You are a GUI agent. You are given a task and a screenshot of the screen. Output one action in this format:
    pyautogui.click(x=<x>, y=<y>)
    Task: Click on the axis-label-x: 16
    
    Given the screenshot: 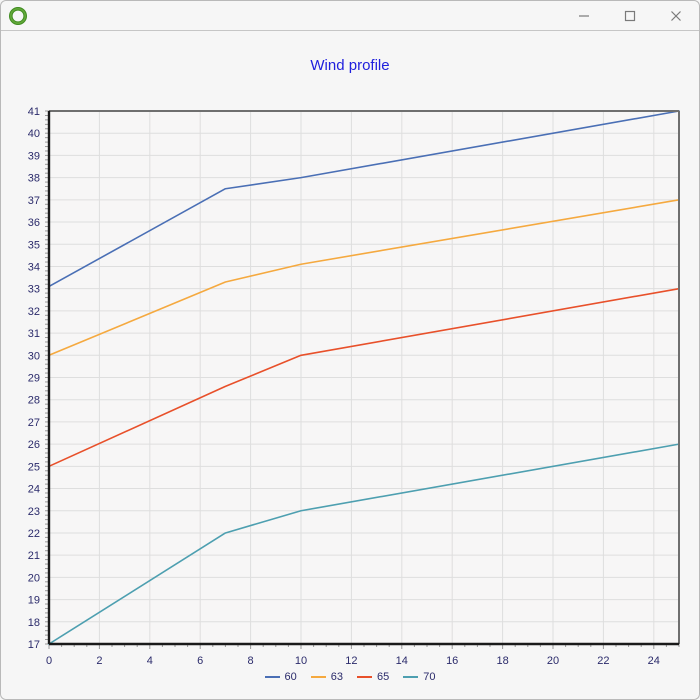 What is the action you would take?
    pyautogui.click(x=452, y=661)
    